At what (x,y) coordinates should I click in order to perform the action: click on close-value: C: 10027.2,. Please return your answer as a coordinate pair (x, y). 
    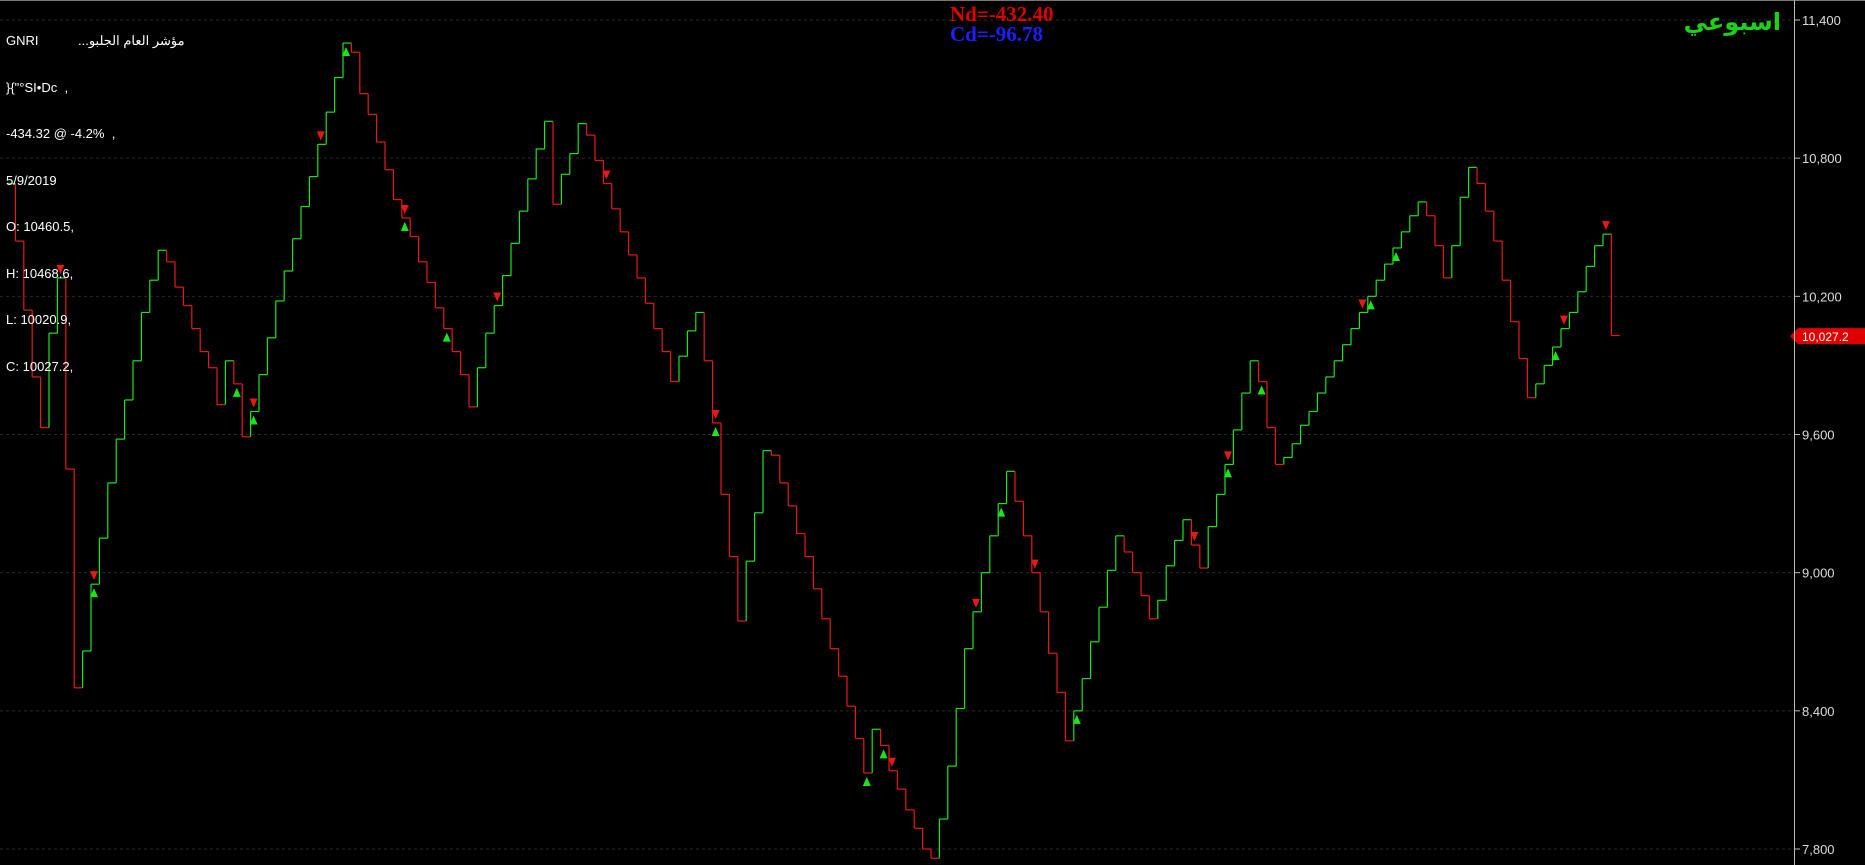
    Looking at the image, I should click on (40, 366).